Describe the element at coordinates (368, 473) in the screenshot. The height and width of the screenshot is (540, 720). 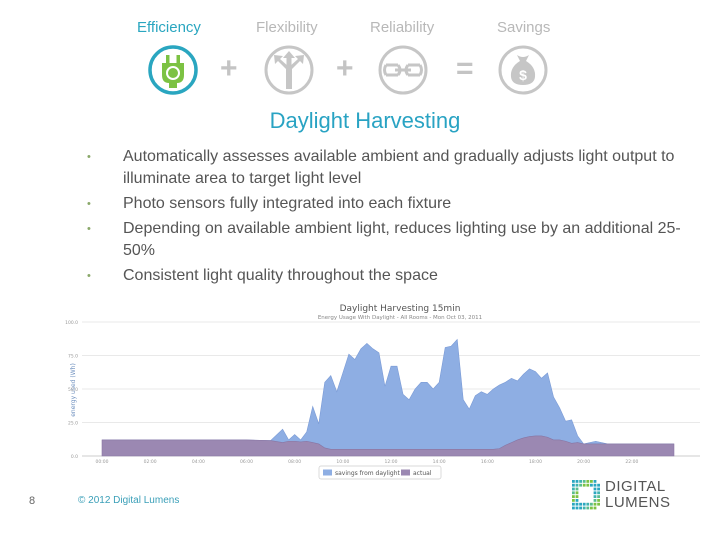
I see `legend-label-savings: savings from daylight` at that location.